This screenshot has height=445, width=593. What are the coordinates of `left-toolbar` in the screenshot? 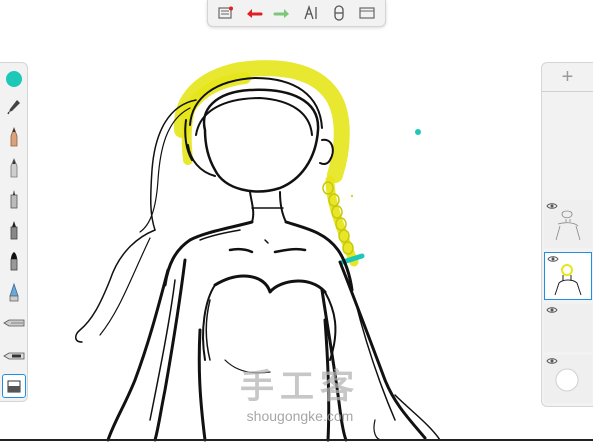 It's located at (14, 232).